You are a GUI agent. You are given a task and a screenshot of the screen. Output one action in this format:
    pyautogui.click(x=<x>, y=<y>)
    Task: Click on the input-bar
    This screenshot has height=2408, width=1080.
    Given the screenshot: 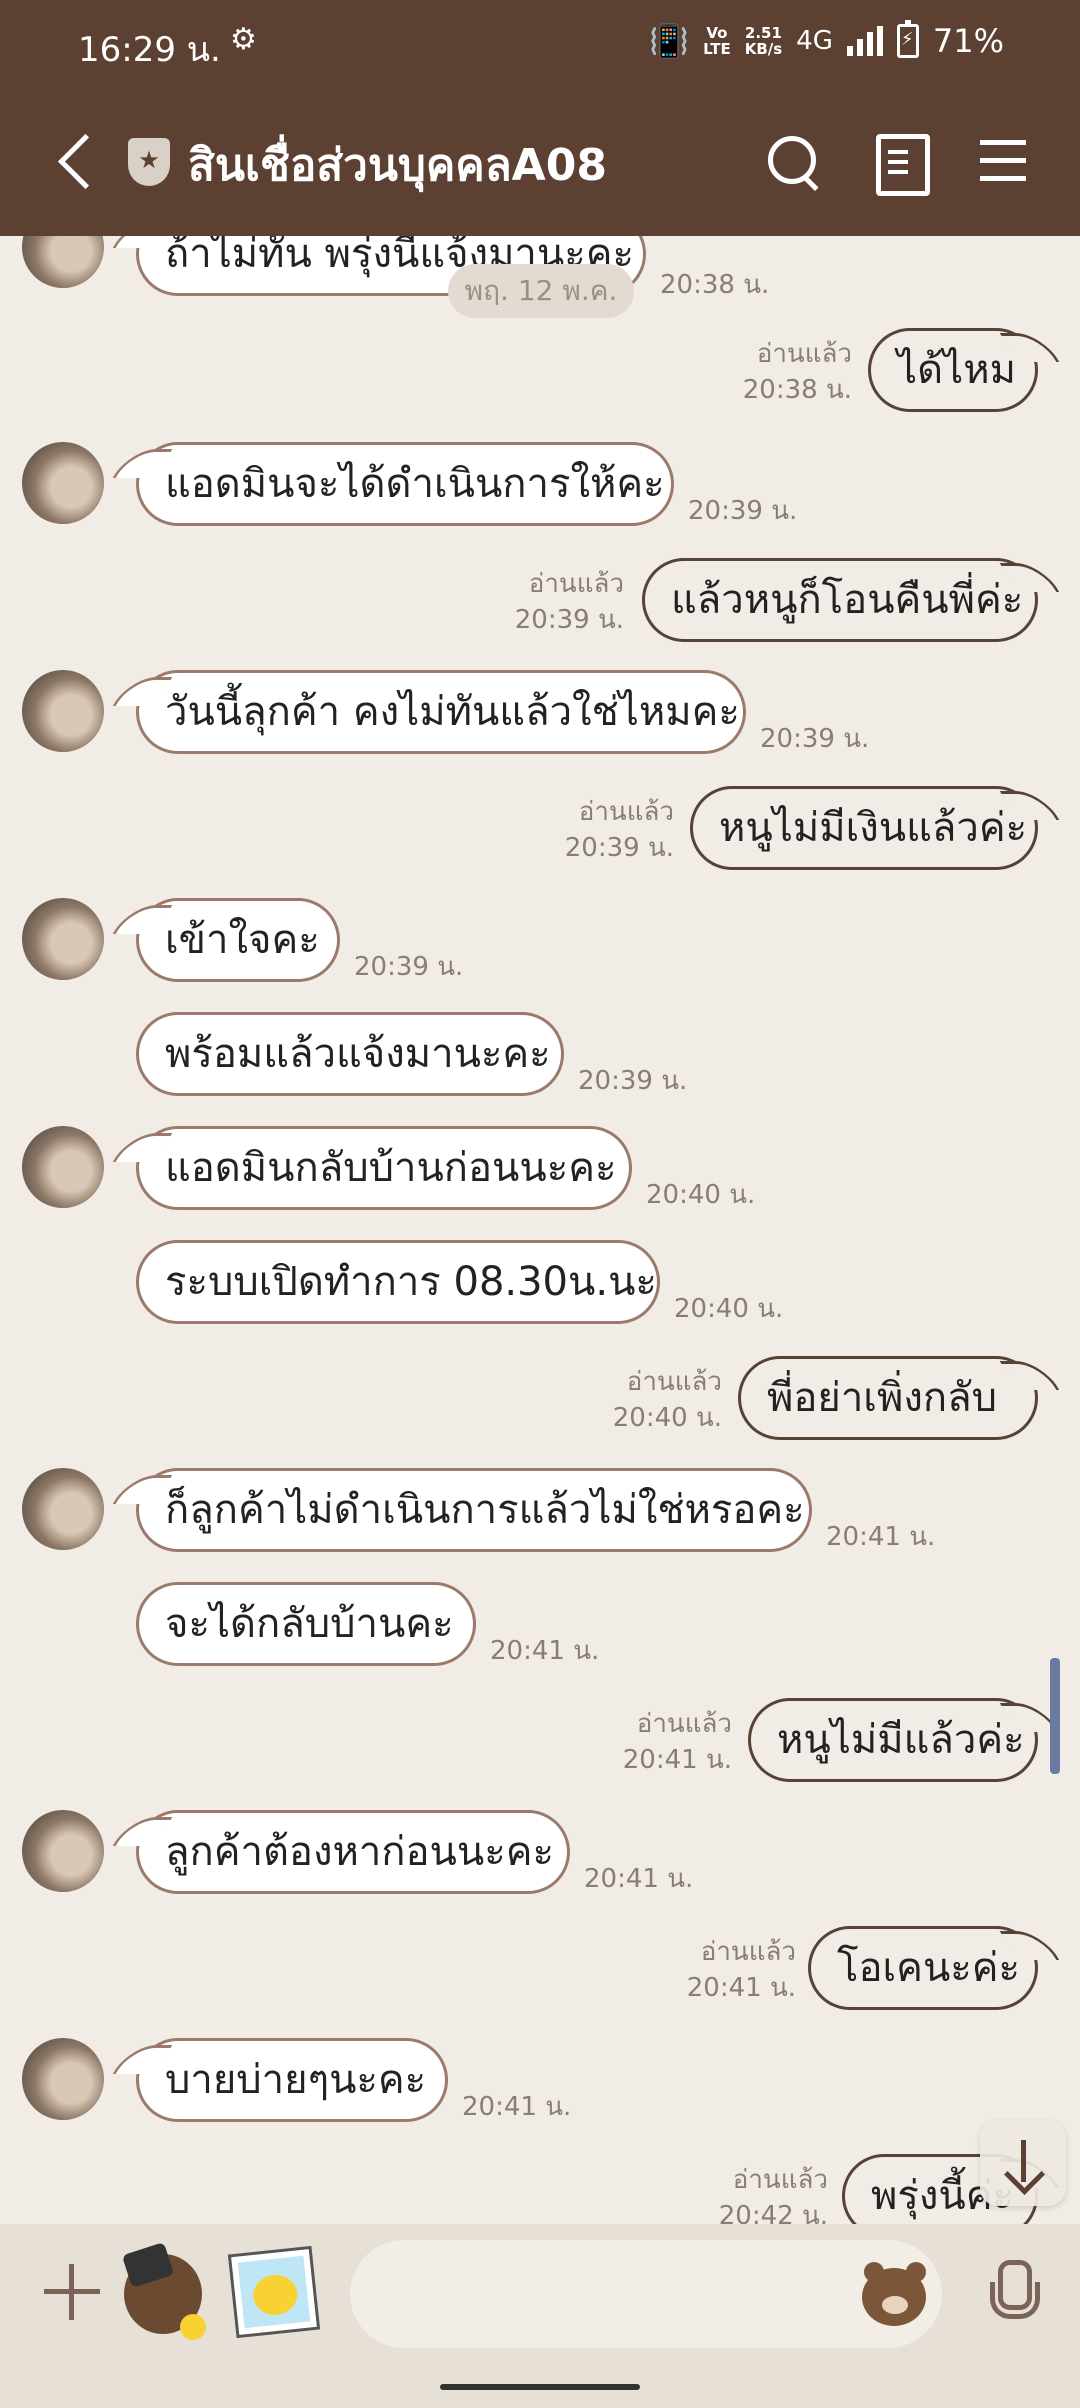 What is the action you would take?
    pyautogui.click(x=540, y=2294)
    